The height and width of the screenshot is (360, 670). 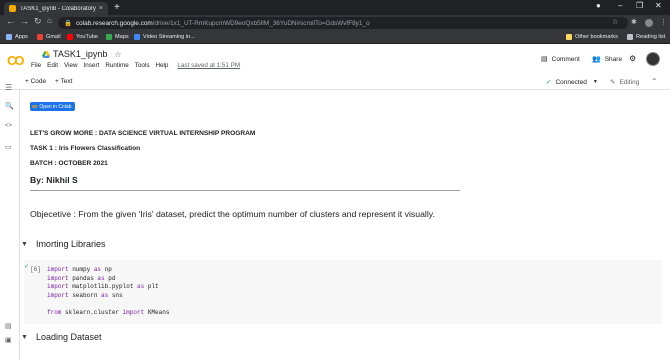 What do you see at coordinates (560, 59) in the screenshot?
I see `comment-button: ▤ Comment` at bounding box center [560, 59].